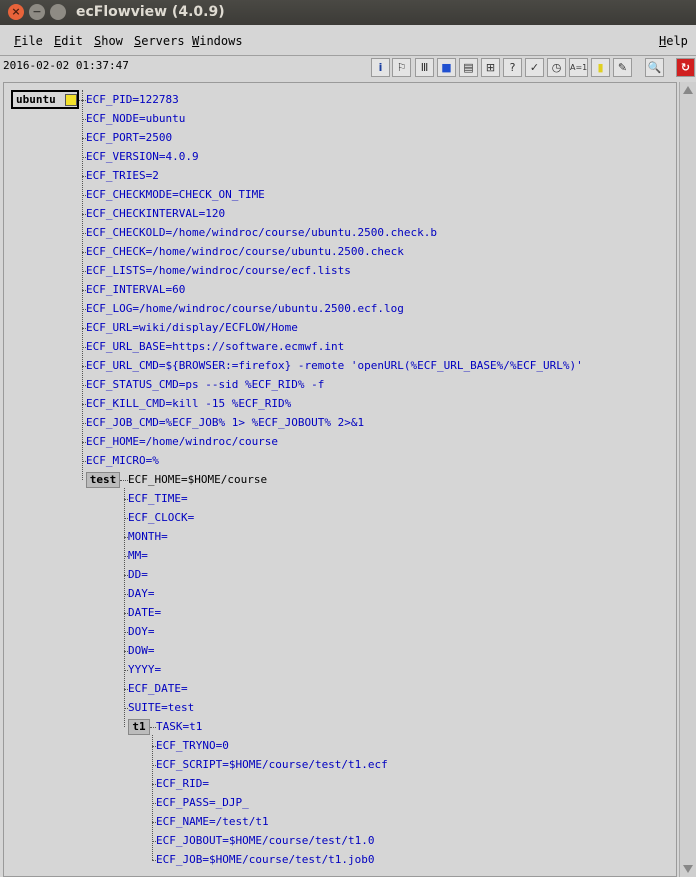 The height and width of the screenshot is (877, 696). What do you see at coordinates (265, 841) in the screenshot?
I see `variable-item: ECF_JOBOUT=$HOME/course/test/t1.0` at bounding box center [265, 841].